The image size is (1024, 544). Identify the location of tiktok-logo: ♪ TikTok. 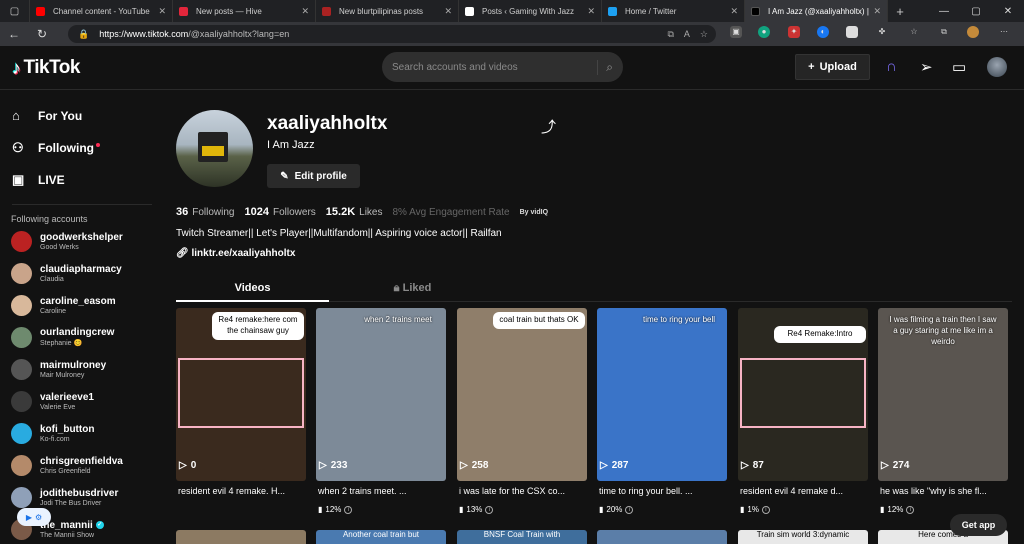
(46, 68).